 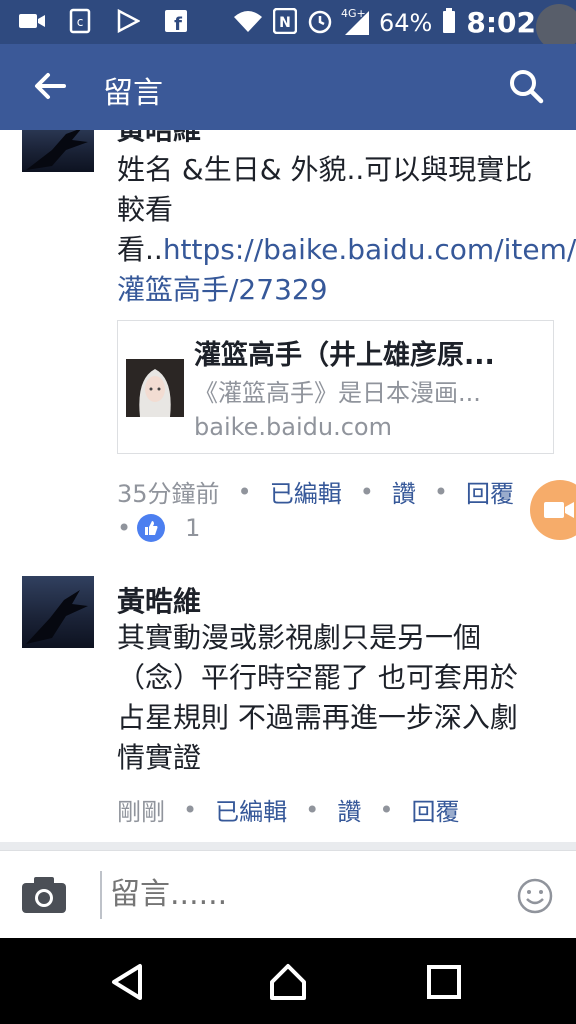 What do you see at coordinates (193, 528) in the screenshot?
I see `like-count: 1` at bounding box center [193, 528].